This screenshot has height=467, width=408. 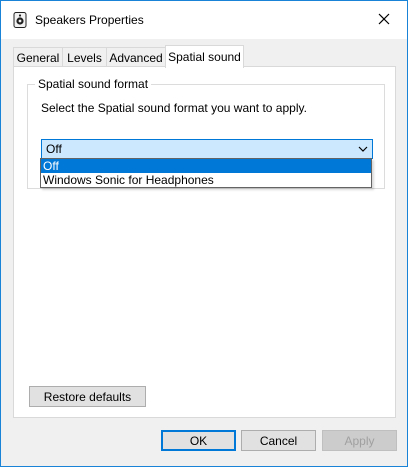 I want to click on tab-general: General, so click(x=38, y=57).